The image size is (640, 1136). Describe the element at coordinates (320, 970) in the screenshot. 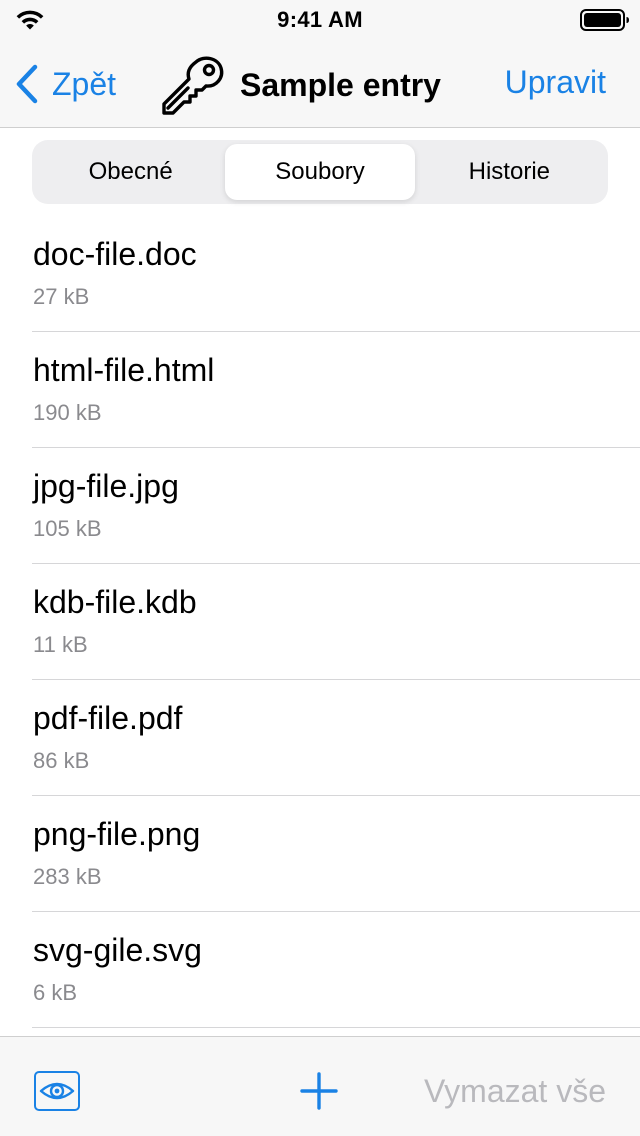

I see `list-item: svg-gile.svg 6 kB` at that location.